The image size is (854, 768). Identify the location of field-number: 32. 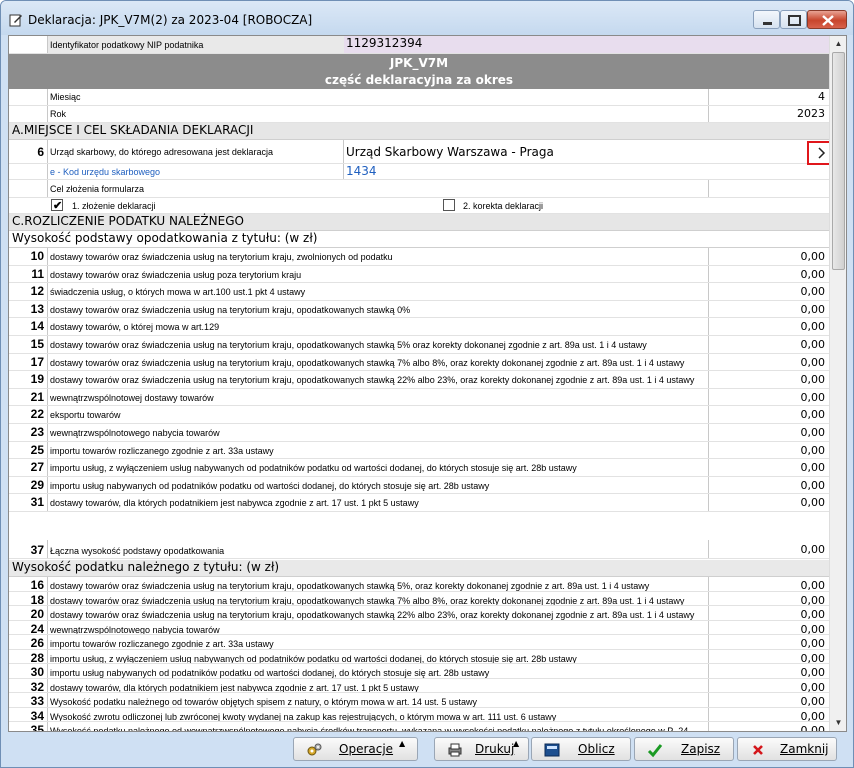
(37, 686).